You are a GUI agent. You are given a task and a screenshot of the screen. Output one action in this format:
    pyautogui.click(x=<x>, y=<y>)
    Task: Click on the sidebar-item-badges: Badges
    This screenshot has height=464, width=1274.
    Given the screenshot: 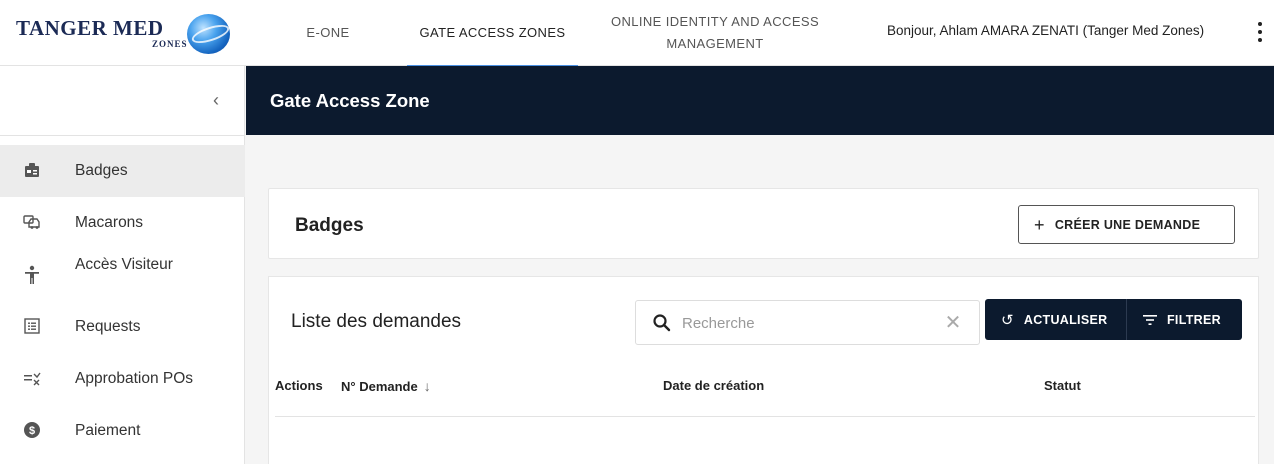 What is the action you would take?
    pyautogui.click(x=122, y=171)
    